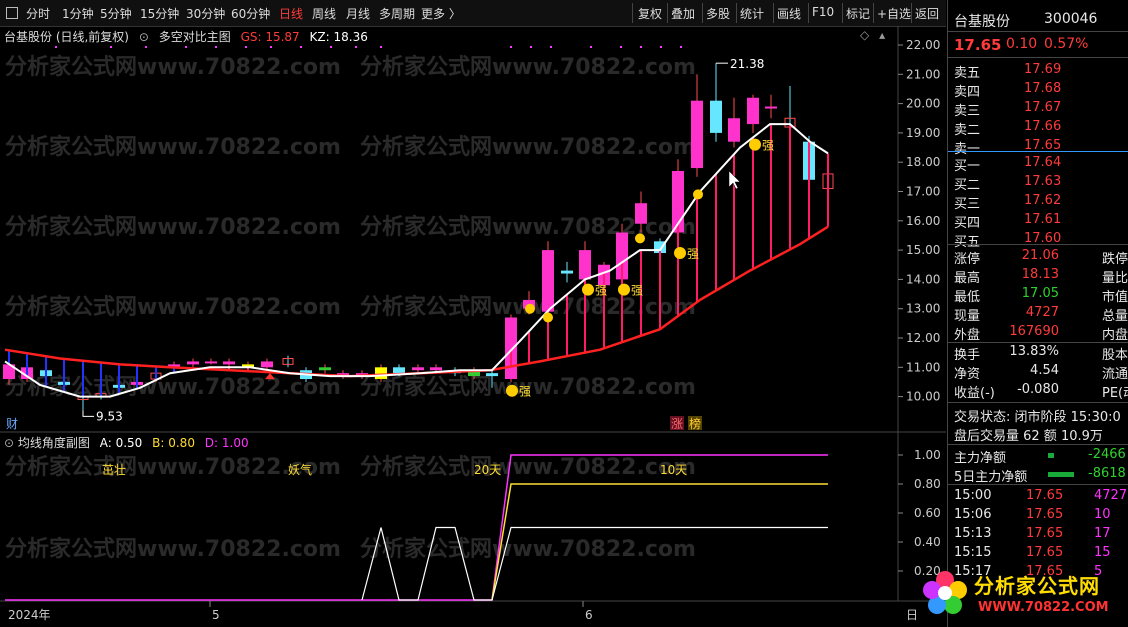 The image size is (1128, 627). What do you see at coordinates (927, 484) in the screenshot?
I see `sub-axis-label: 0.80` at bounding box center [927, 484].